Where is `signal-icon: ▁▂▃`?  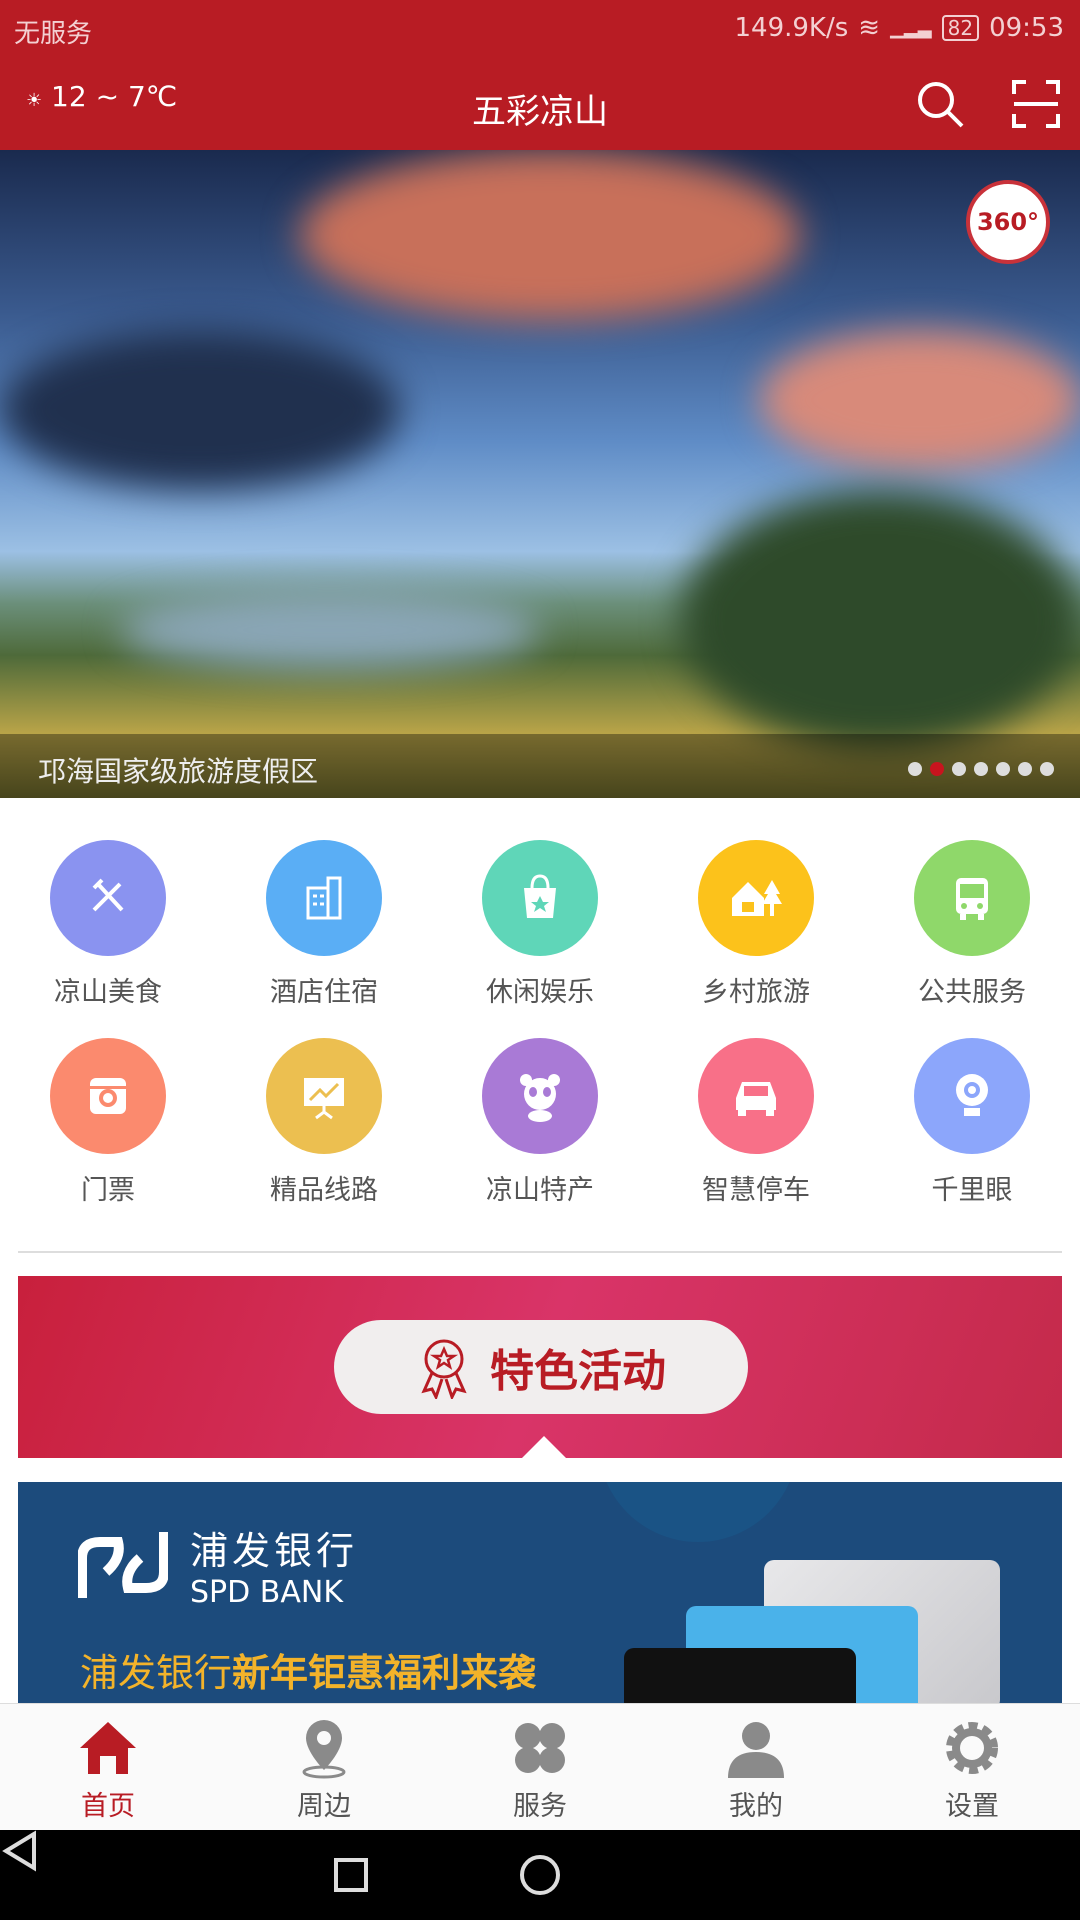 signal-icon: ▁▂▃ is located at coordinates (911, 28).